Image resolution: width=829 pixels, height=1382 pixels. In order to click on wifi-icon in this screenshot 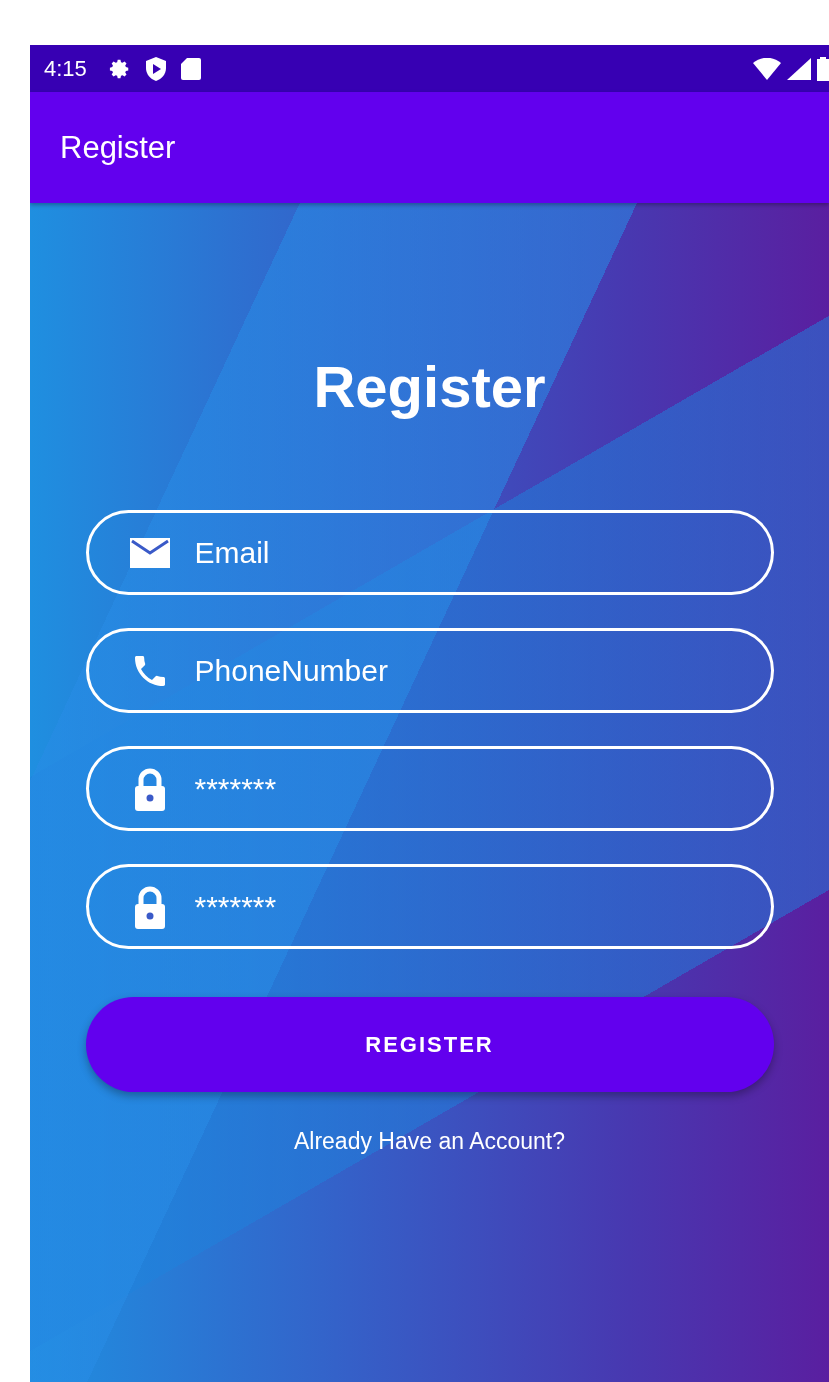, I will do `click(767, 68)`.